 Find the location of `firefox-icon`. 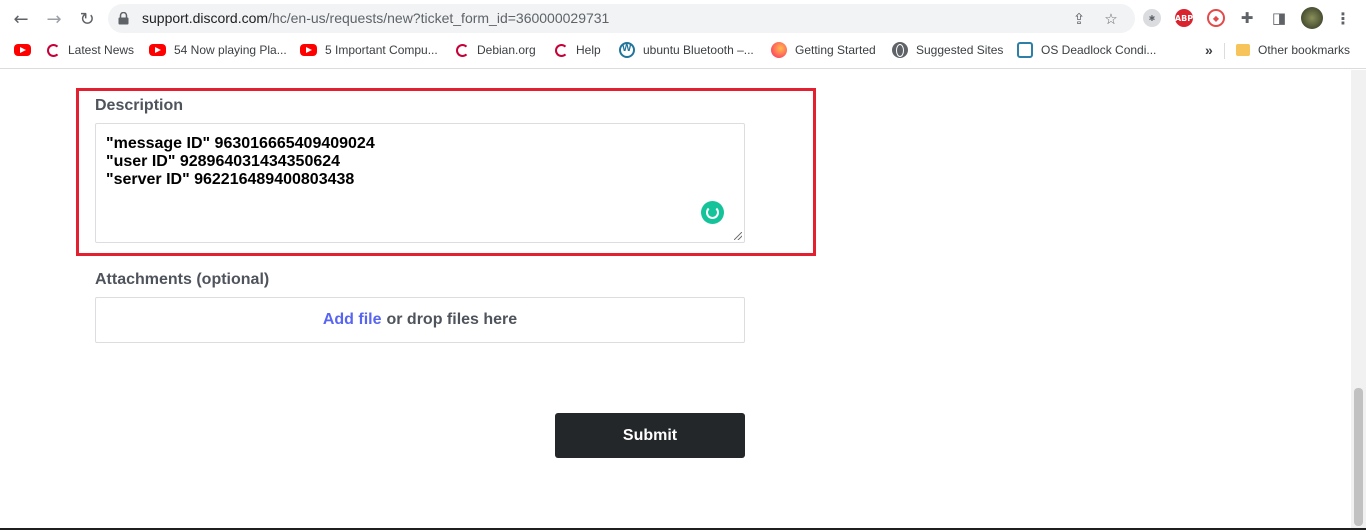

firefox-icon is located at coordinates (779, 50).